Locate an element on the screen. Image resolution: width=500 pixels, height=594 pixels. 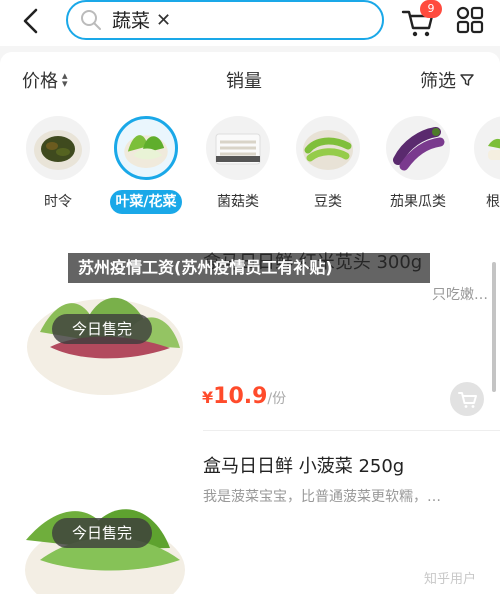
sort-sales-label: 销量 is located at coordinates (244, 81).